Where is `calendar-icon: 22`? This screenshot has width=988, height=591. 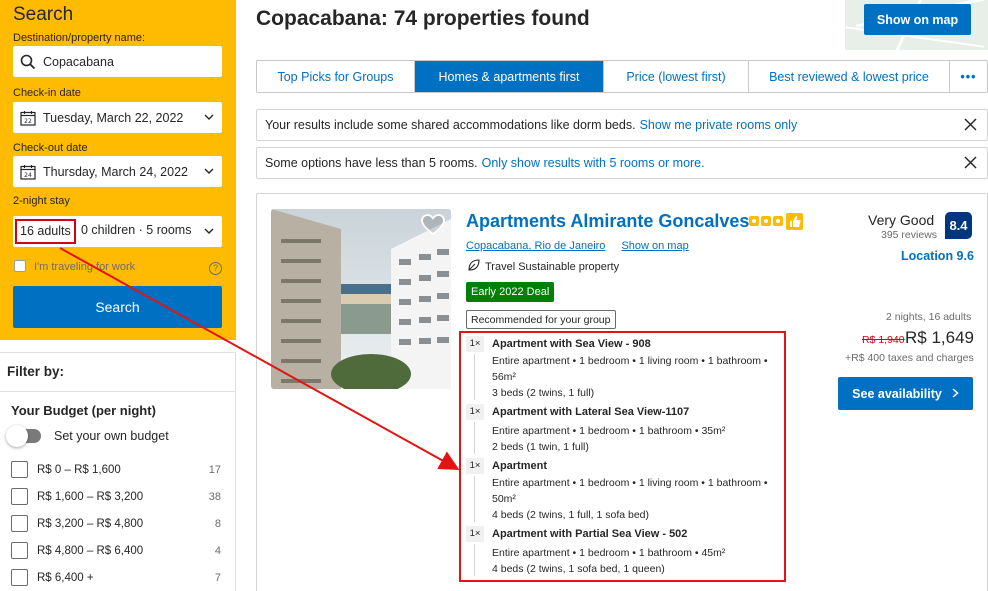
calendar-icon: 22 is located at coordinates (28, 118).